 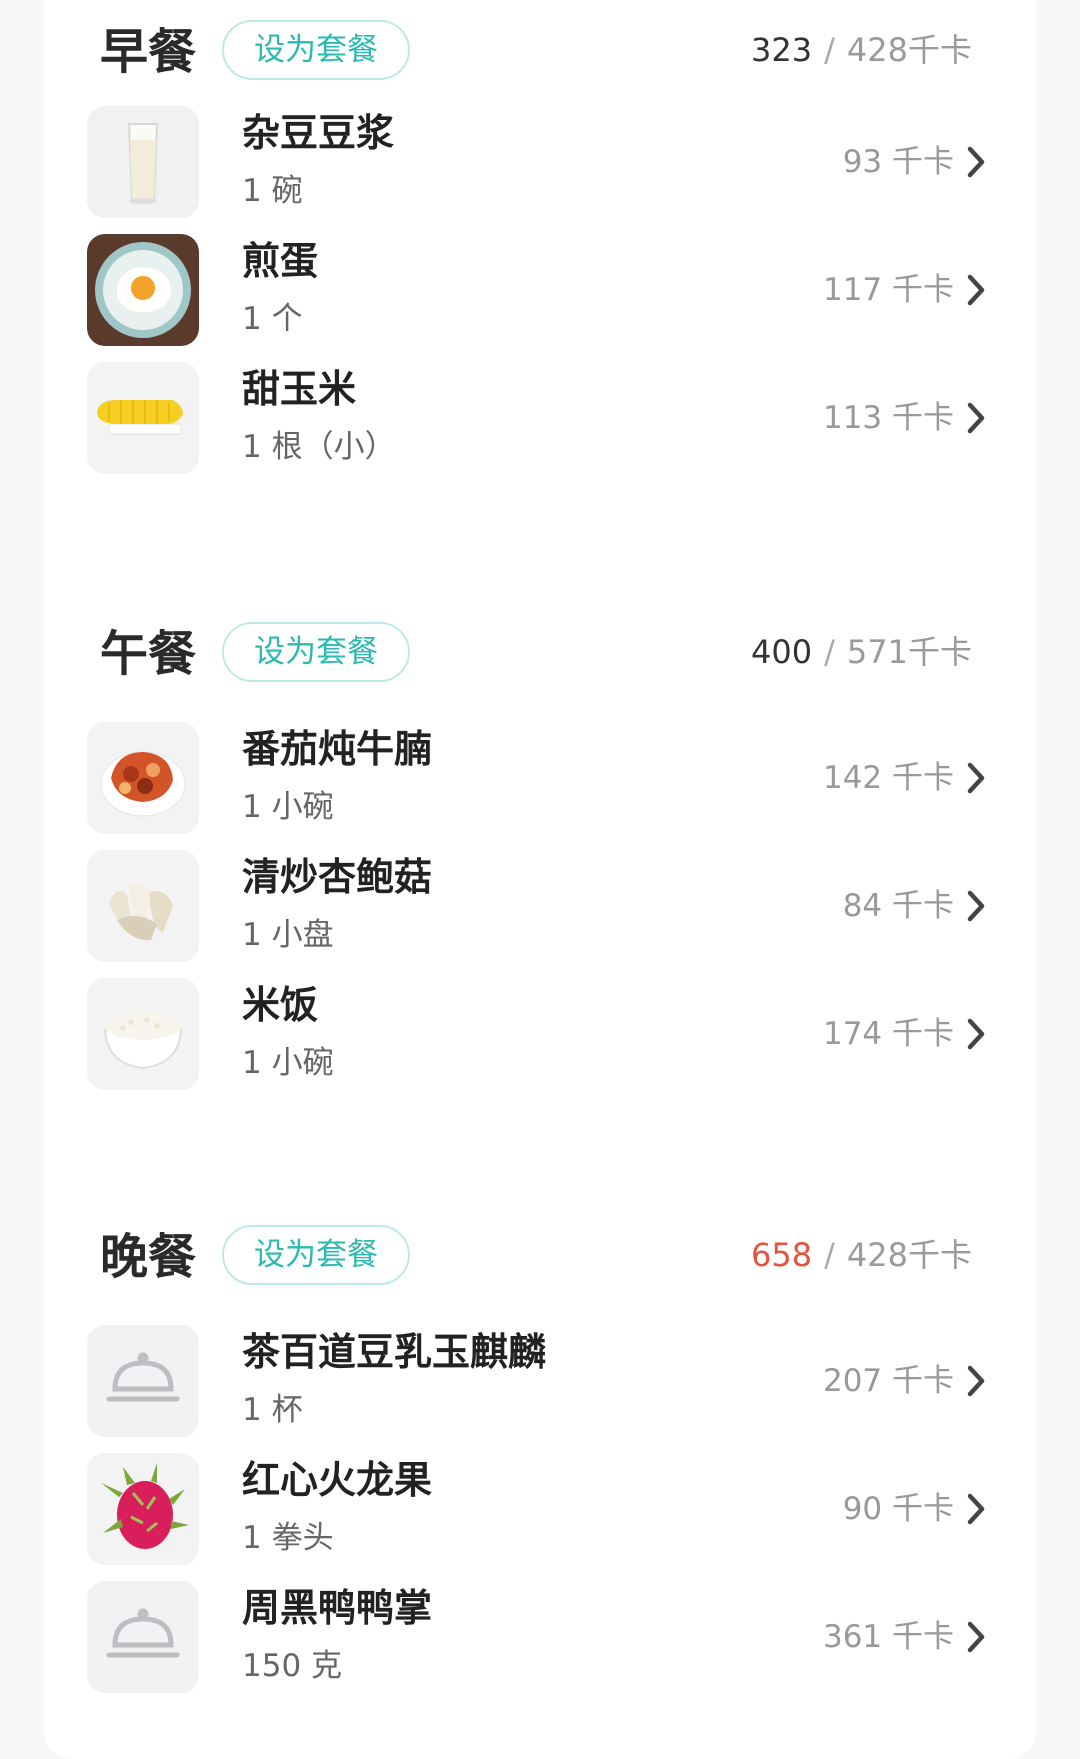 I want to click on food-item: 甜玉米 1 根（小） 113 千卡, so click(x=540, y=422).